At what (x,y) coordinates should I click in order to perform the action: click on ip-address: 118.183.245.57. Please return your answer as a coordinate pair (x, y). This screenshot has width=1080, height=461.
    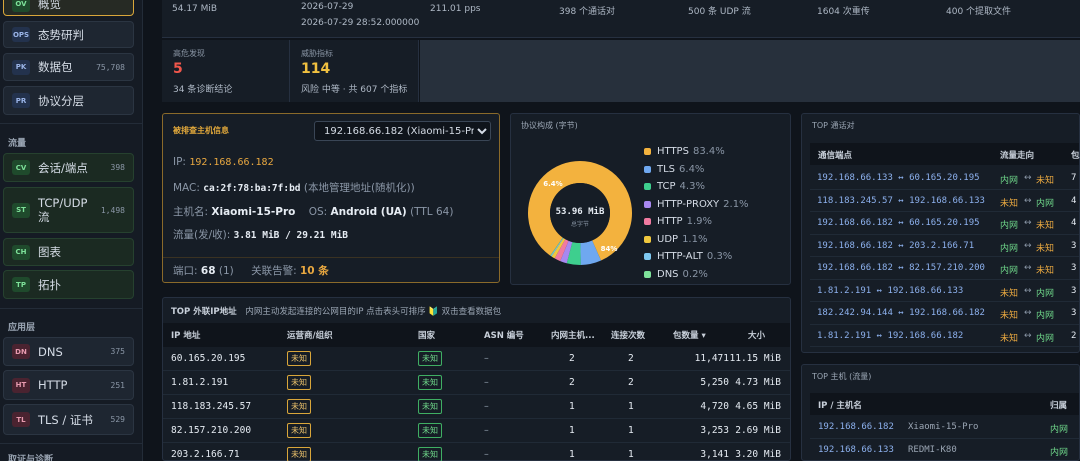
    Looking at the image, I should click on (211, 406).